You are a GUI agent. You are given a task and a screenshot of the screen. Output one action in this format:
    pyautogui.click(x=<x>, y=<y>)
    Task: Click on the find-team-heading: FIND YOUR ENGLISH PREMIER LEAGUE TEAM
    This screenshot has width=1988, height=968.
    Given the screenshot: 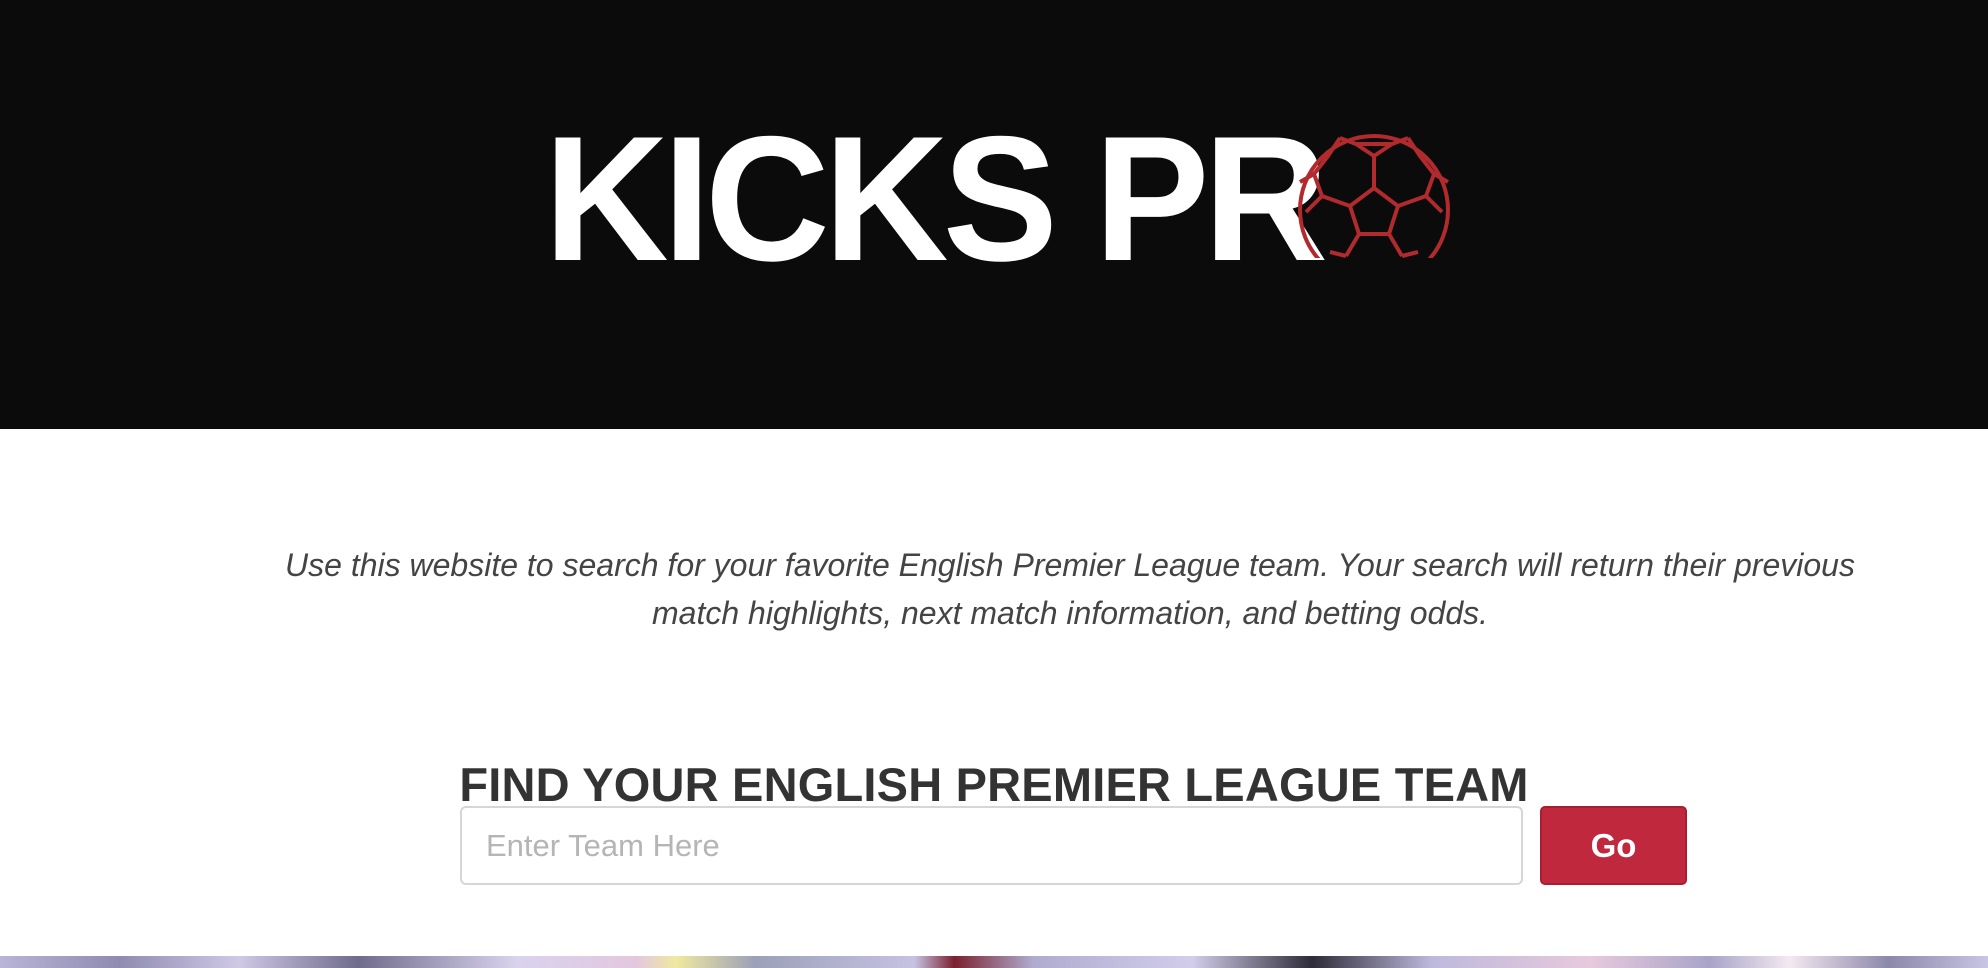 What is the action you would take?
    pyautogui.click(x=994, y=784)
    